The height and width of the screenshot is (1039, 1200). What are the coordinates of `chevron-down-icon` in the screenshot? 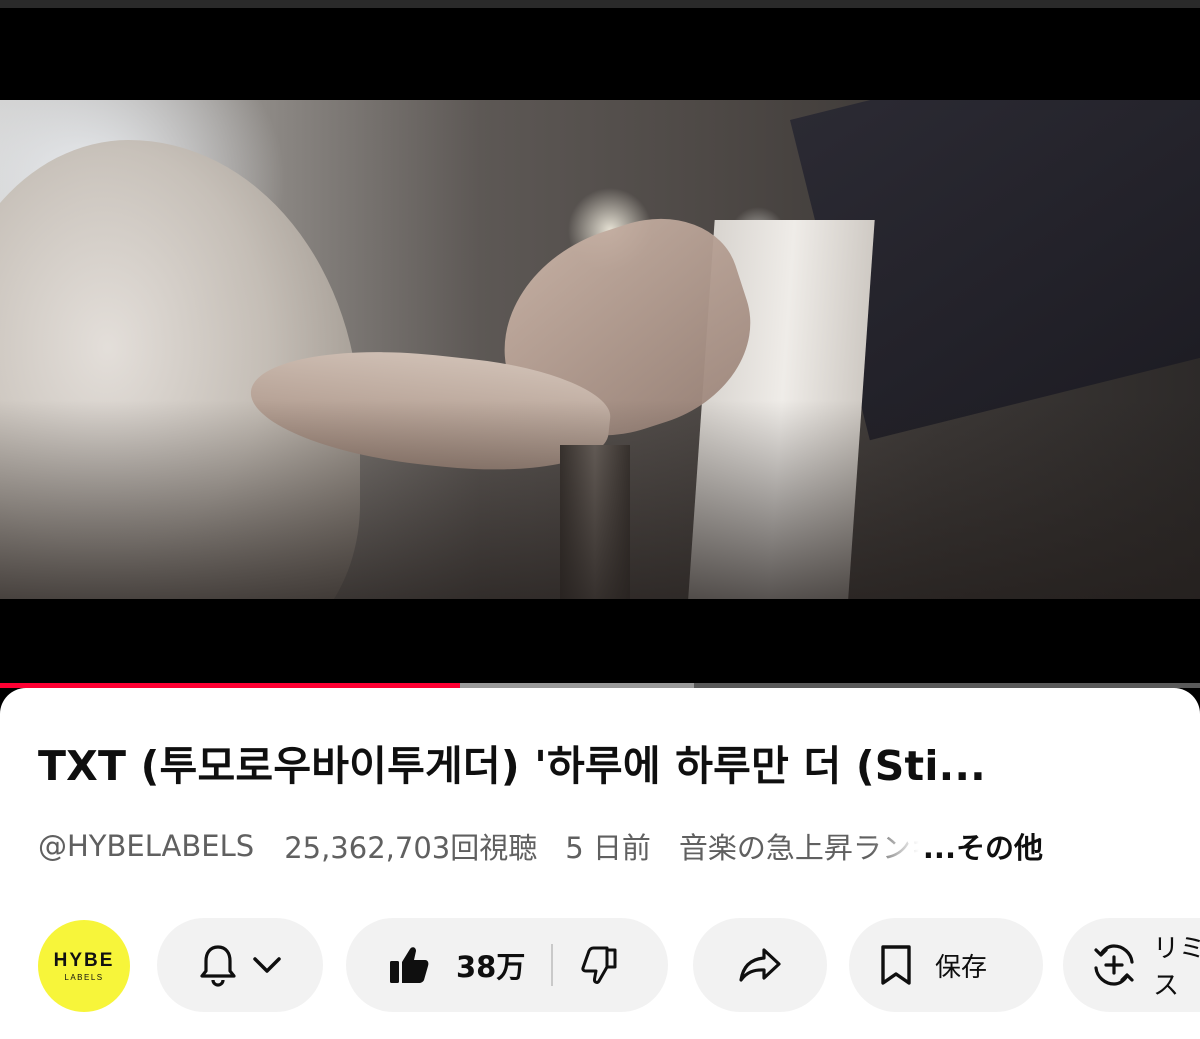 It's located at (267, 965).